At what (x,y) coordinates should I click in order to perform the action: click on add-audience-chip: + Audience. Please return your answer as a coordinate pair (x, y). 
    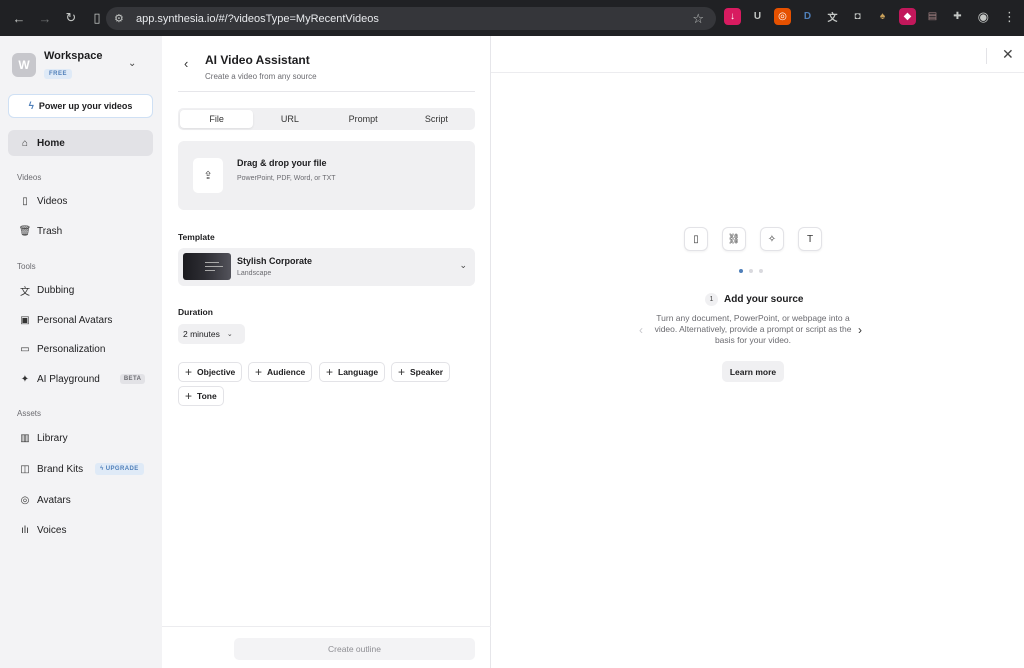
    Looking at the image, I should click on (280, 372).